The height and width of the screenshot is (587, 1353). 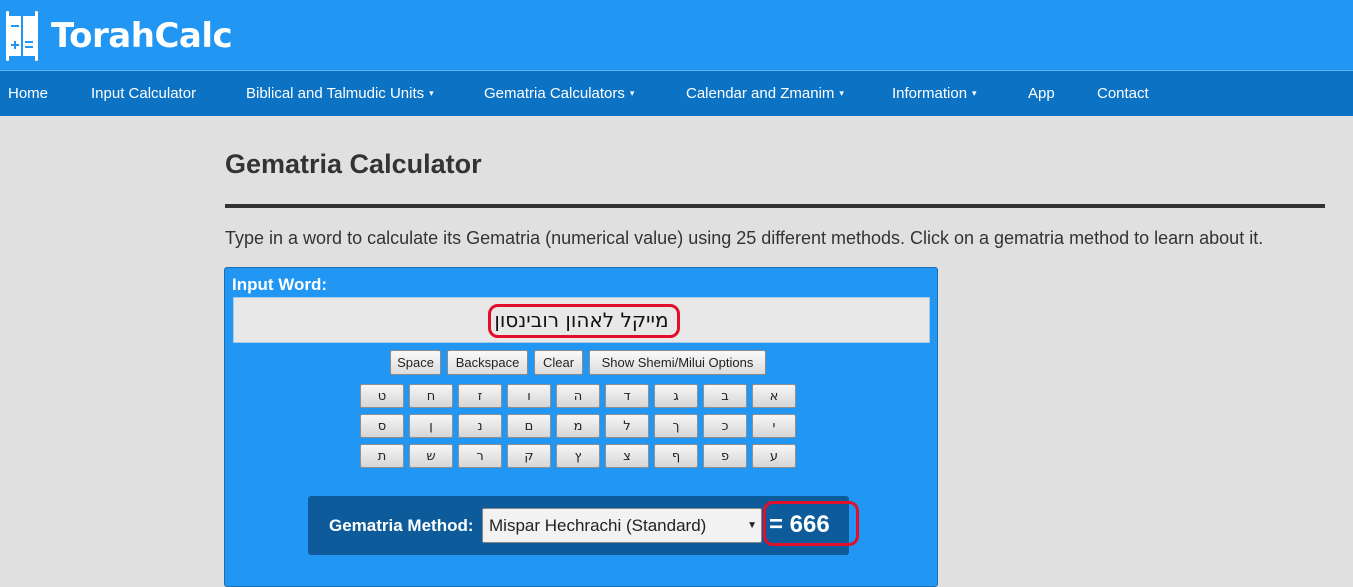 What do you see at coordinates (401, 525) in the screenshot?
I see `gematria-method-label: Gematria Method:` at bounding box center [401, 525].